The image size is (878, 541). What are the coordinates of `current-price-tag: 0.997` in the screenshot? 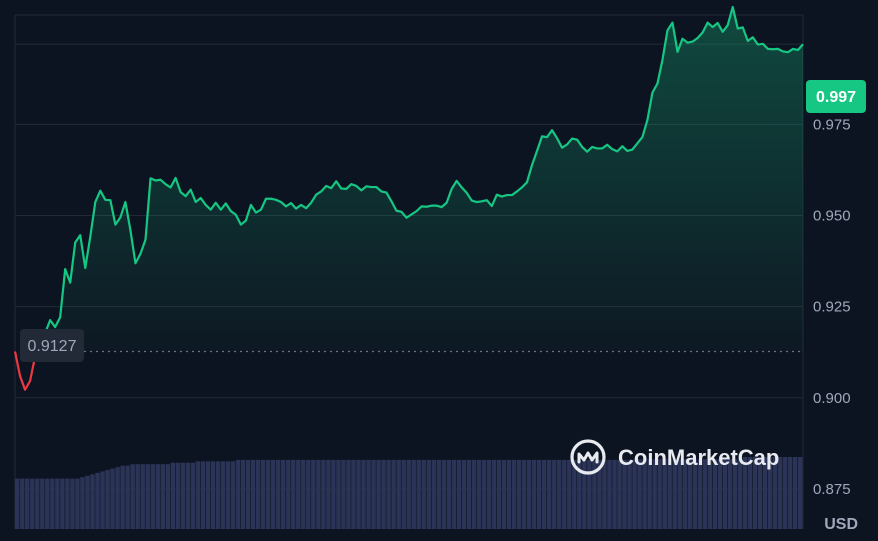 It's located at (836, 96).